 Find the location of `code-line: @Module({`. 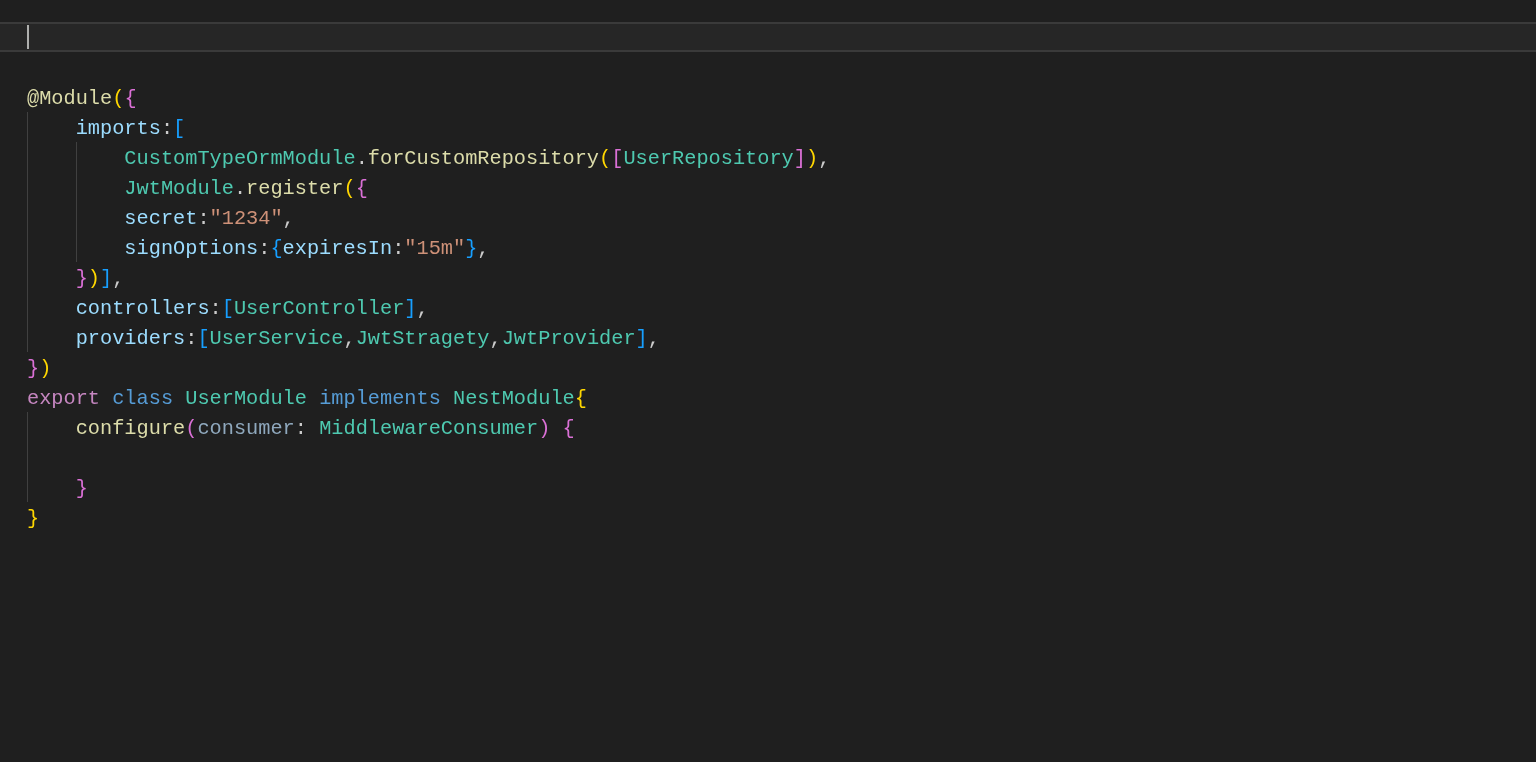

code-line: @Module({ is located at coordinates (82, 98).